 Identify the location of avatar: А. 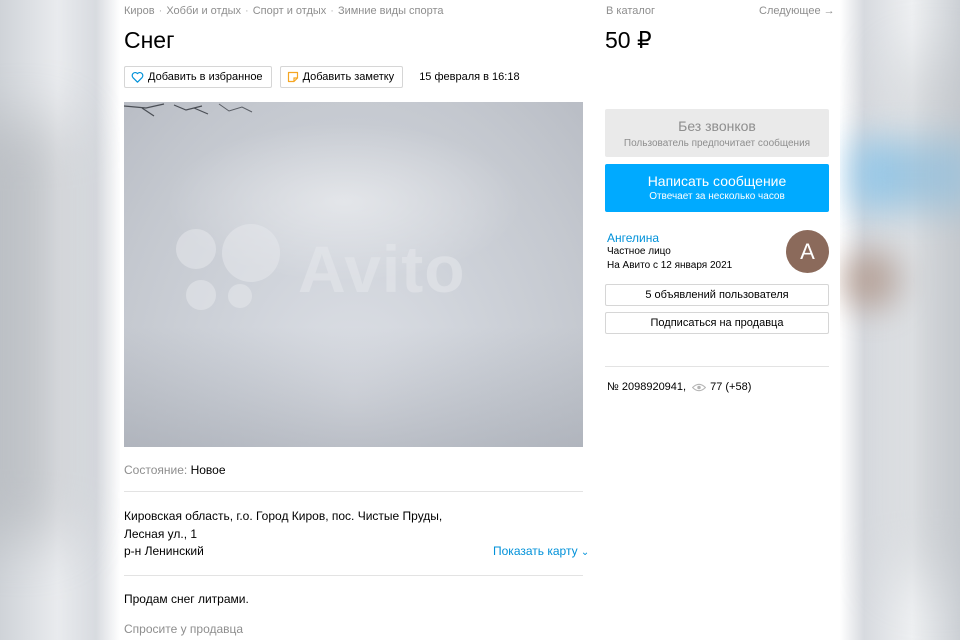
(807, 251).